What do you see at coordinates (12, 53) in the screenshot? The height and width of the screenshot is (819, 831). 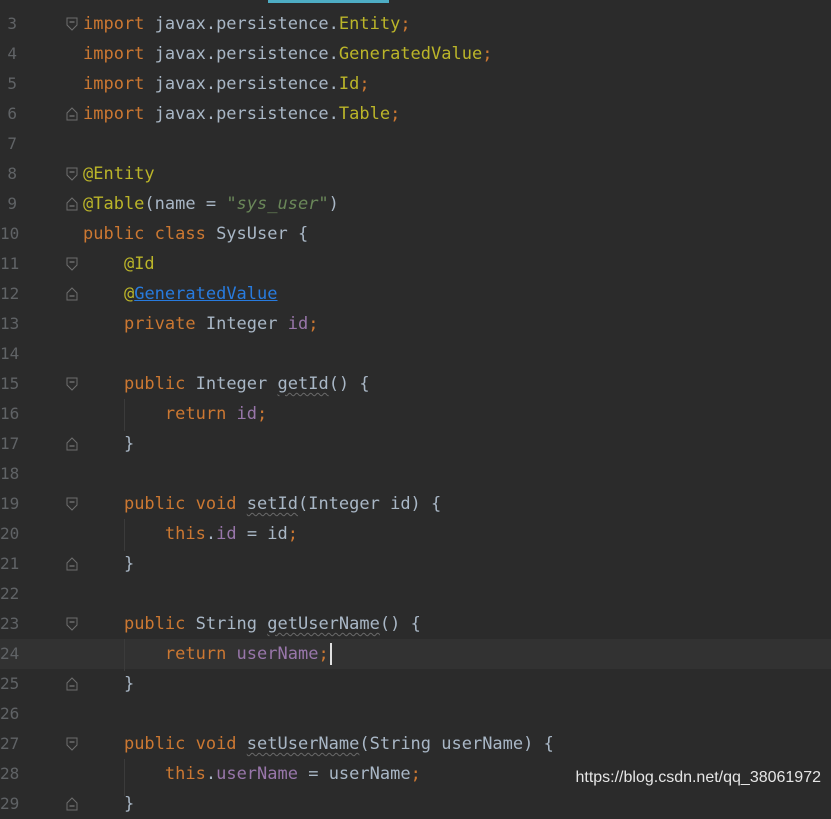 I see `line-number: 4` at bounding box center [12, 53].